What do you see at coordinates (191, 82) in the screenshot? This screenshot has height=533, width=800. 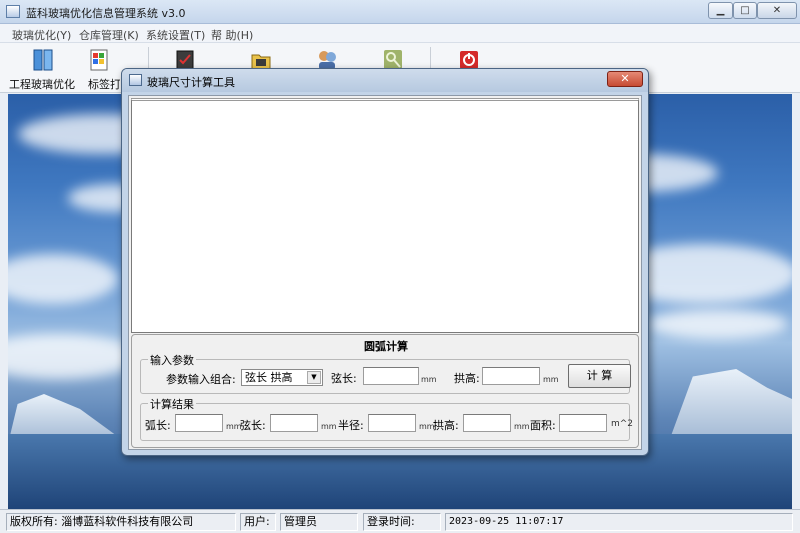 I see `dialog-title: 玻璃尺寸计算工具` at bounding box center [191, 82].